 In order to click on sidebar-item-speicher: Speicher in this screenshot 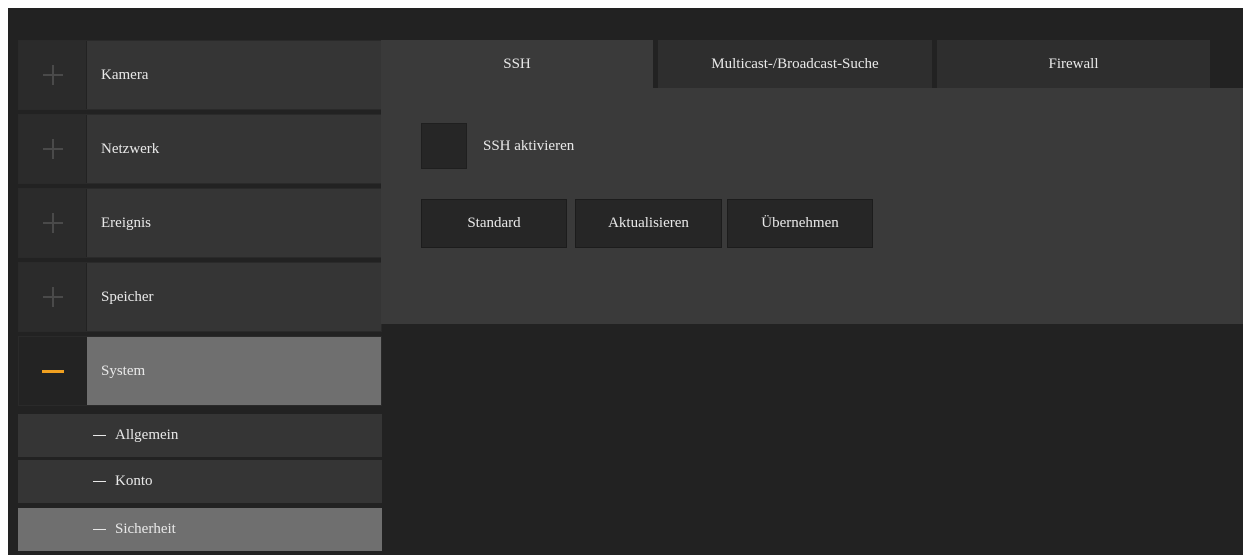, I will do `click(200, 297)`.